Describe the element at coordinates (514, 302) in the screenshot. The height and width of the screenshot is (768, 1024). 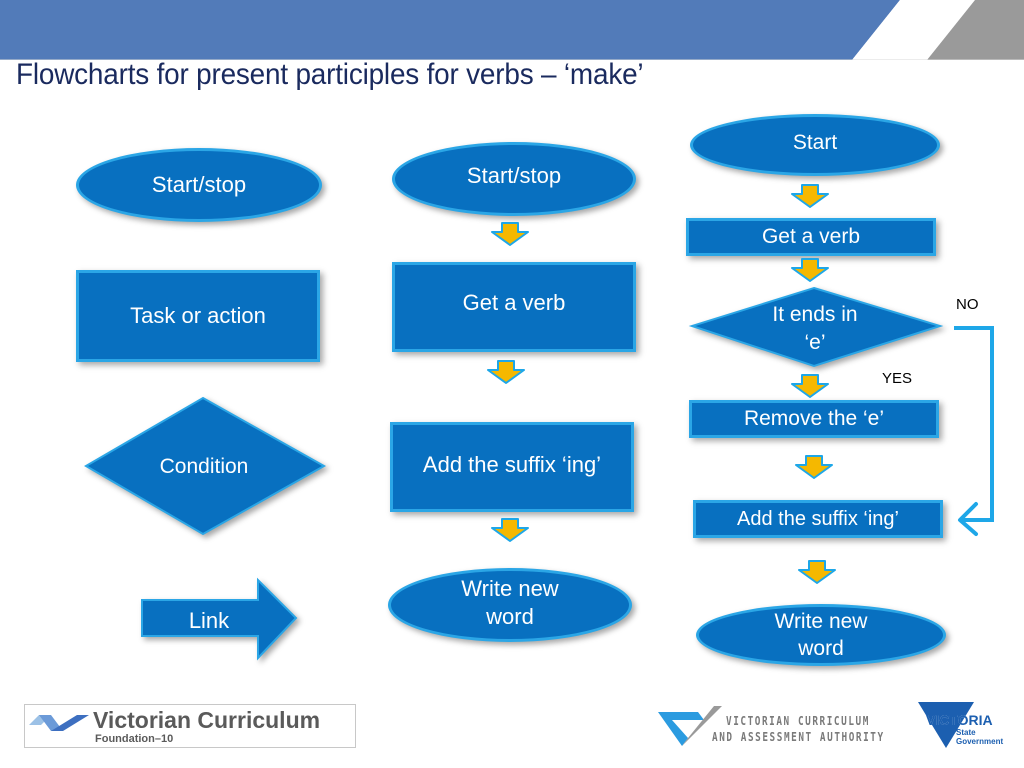
I see `general-get-verb-label: Get a verb` at that location.